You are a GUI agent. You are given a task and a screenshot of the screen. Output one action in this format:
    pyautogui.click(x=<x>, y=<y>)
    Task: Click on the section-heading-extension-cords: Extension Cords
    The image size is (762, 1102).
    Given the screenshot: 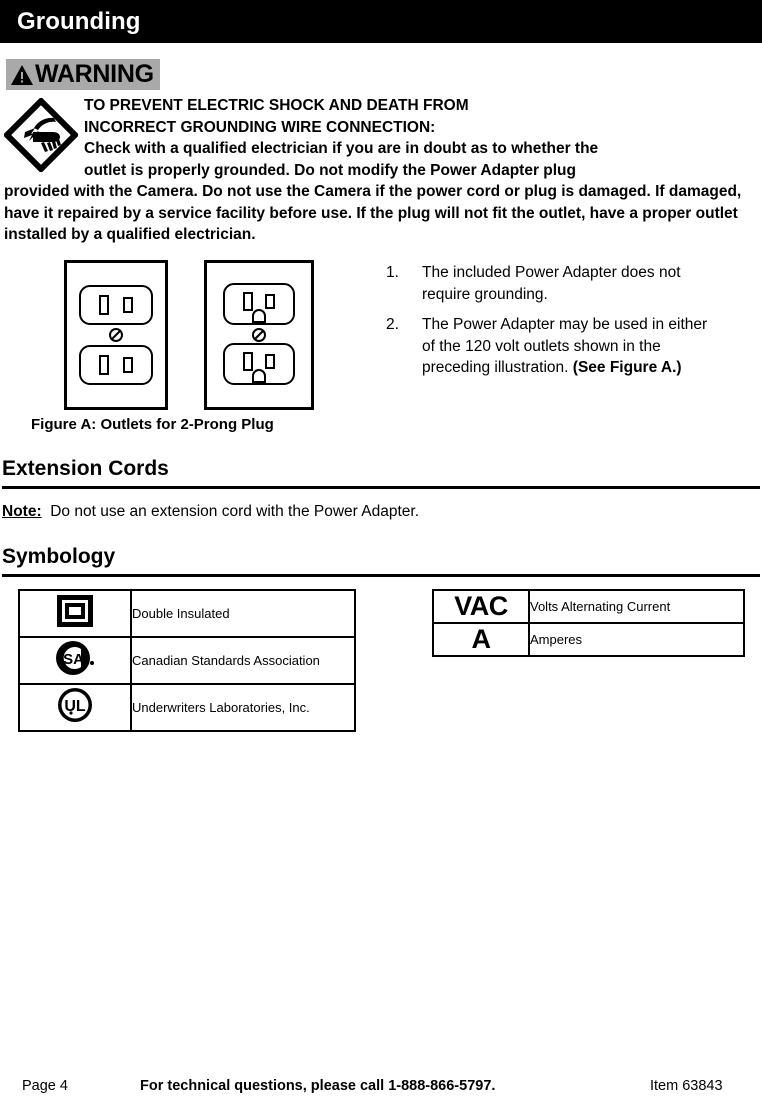 What is the action you would take?
    pyautogui.click(x=85, y=468)
    